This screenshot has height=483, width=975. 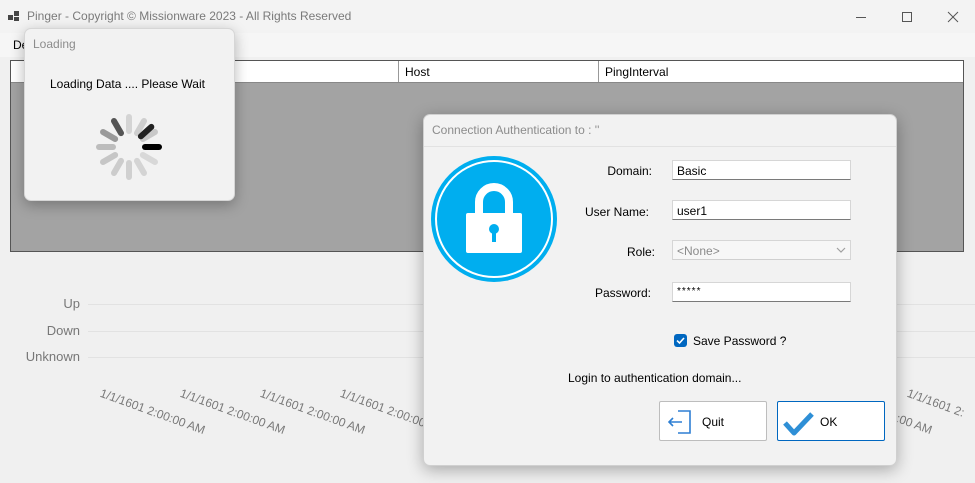 I want to click on password-label: Password:, so click(x=622, y=293).